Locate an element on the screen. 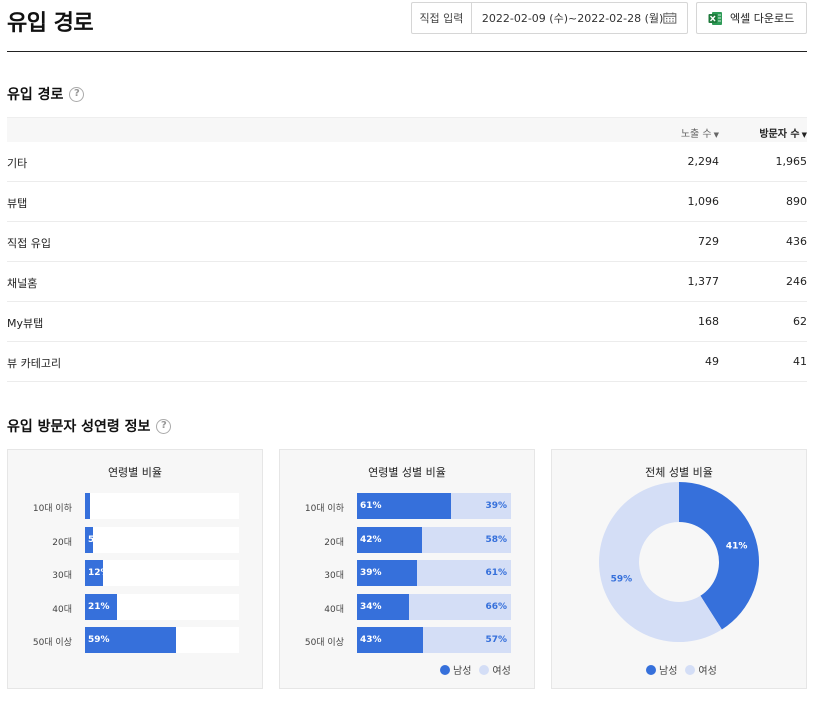  sort-visitors-header: 방문자 수 ▼ is located at coordinates (783, 132).